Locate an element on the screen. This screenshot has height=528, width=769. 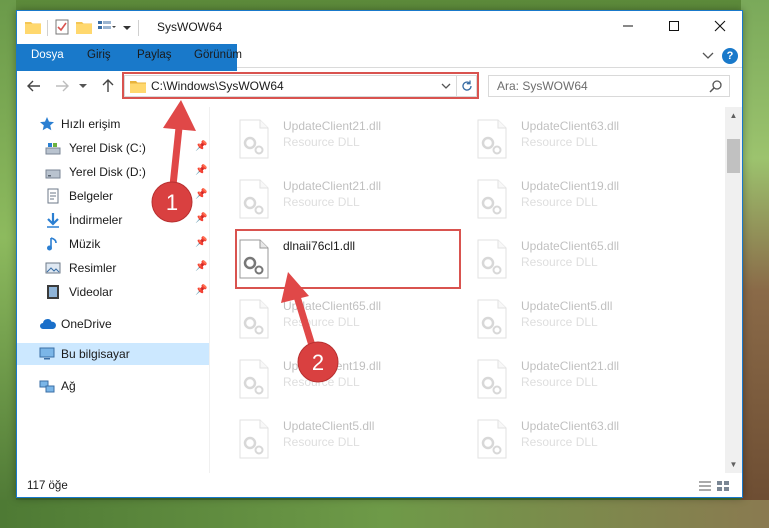
desktop-background-bottom is located at coordinates (384, 514).